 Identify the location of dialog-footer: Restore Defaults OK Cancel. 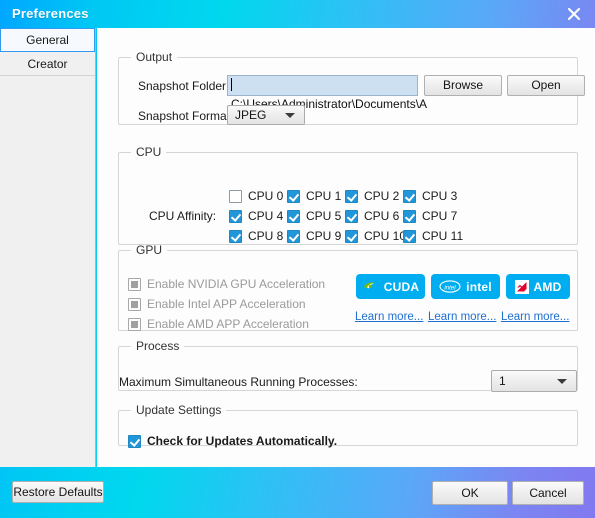
(297, 492).